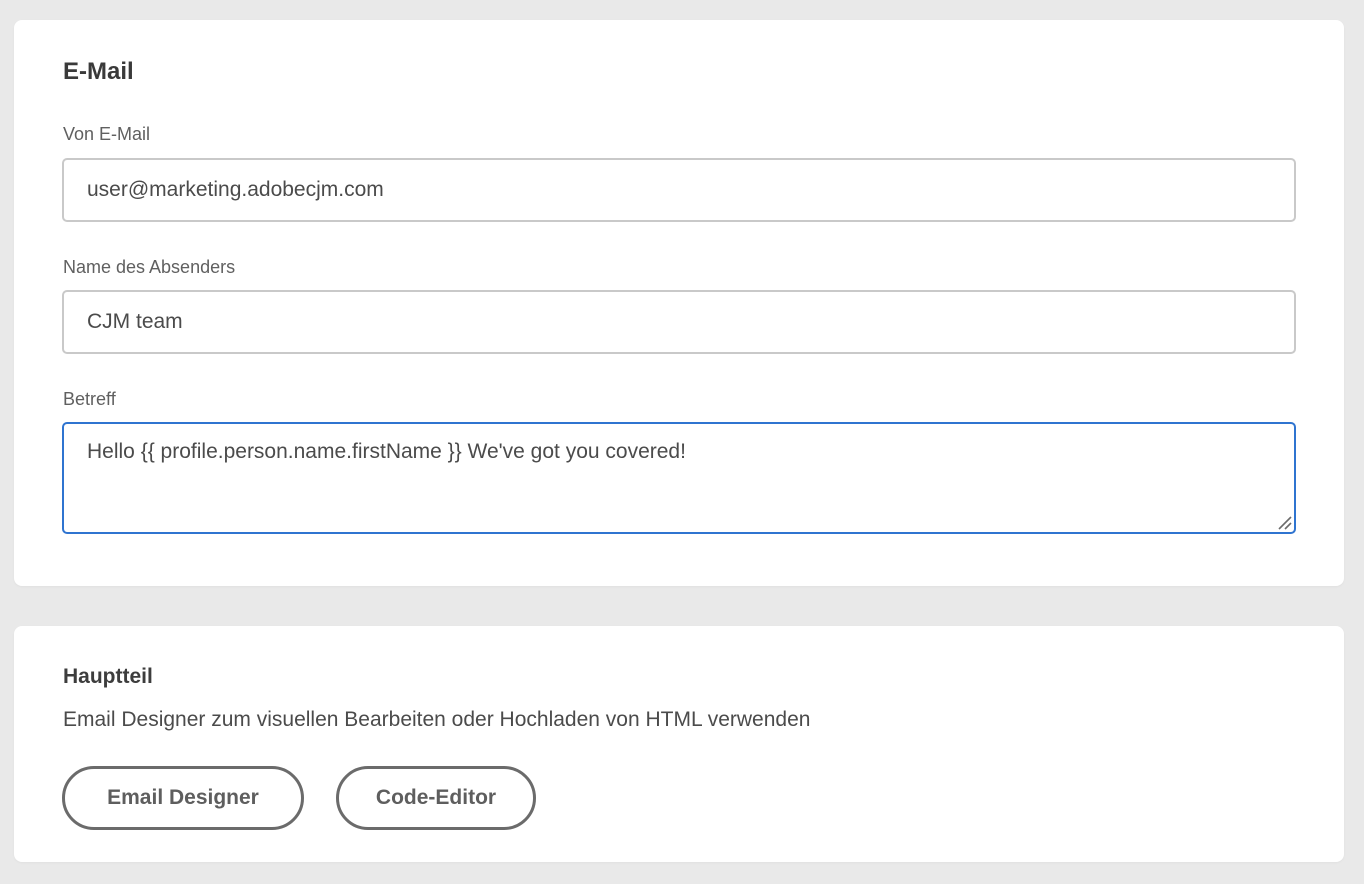 The height and width of the screenshot is (884, 1364). Describe the element at coordinates (108, 676) in the screenshot. I see `body-section-title: Hauptteil` at that location.